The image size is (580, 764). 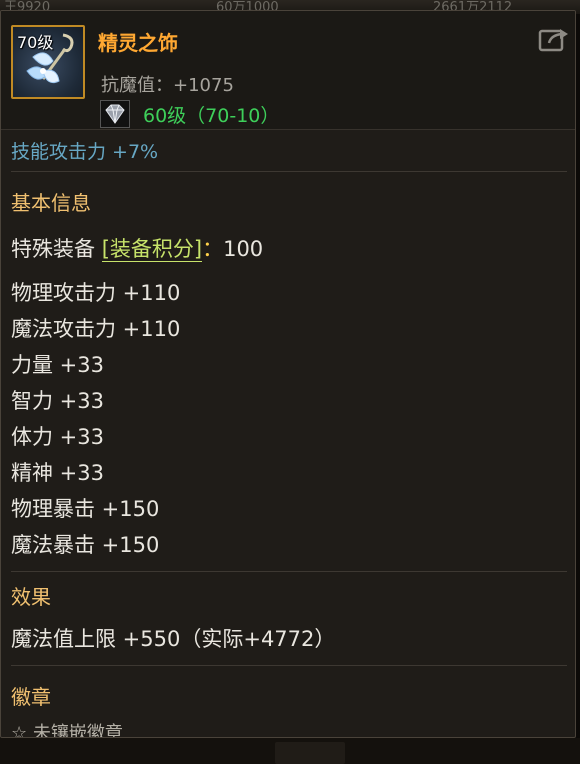 What do you see at coordinates (138, 43) in the screenshot?
I see `item-name: 精灵之饰` at bounding box center [138, 43].